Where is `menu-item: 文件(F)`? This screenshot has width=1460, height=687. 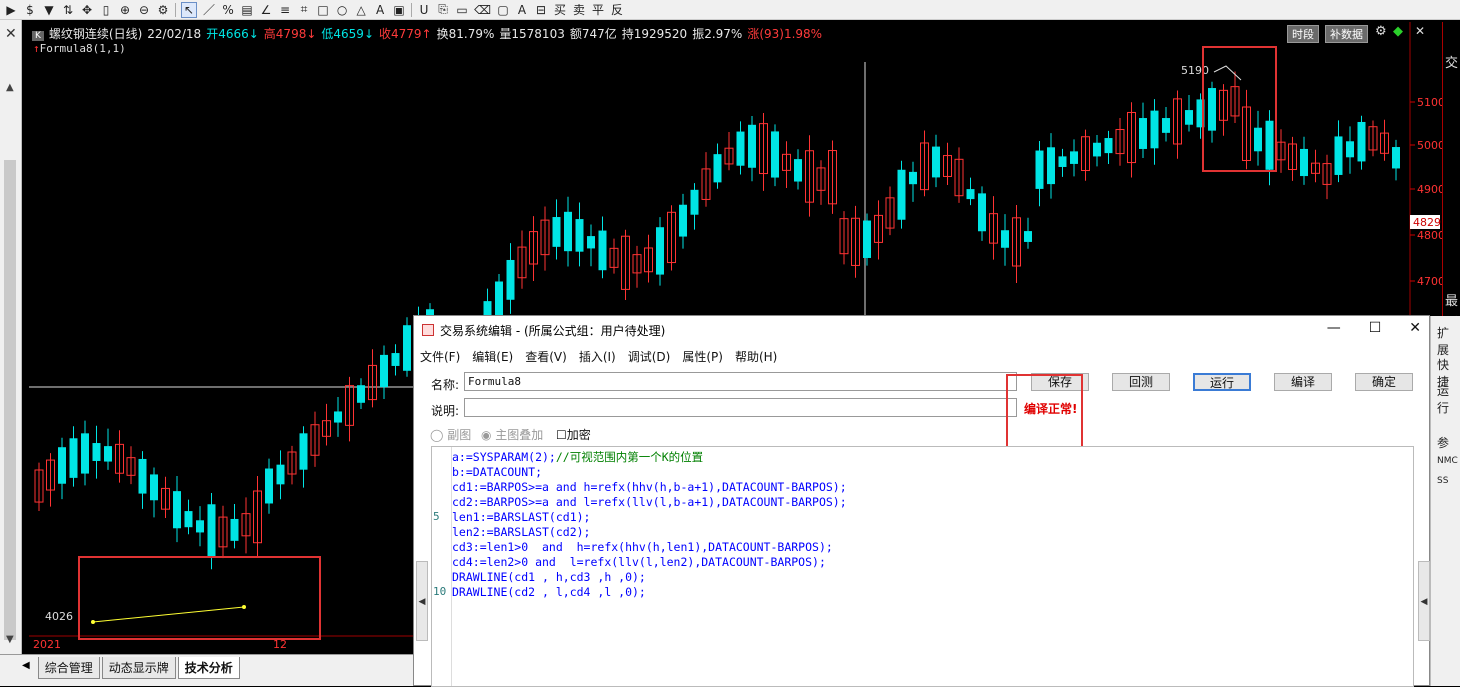 menu-item: 文件(F) is located at coordinates (440, 356).